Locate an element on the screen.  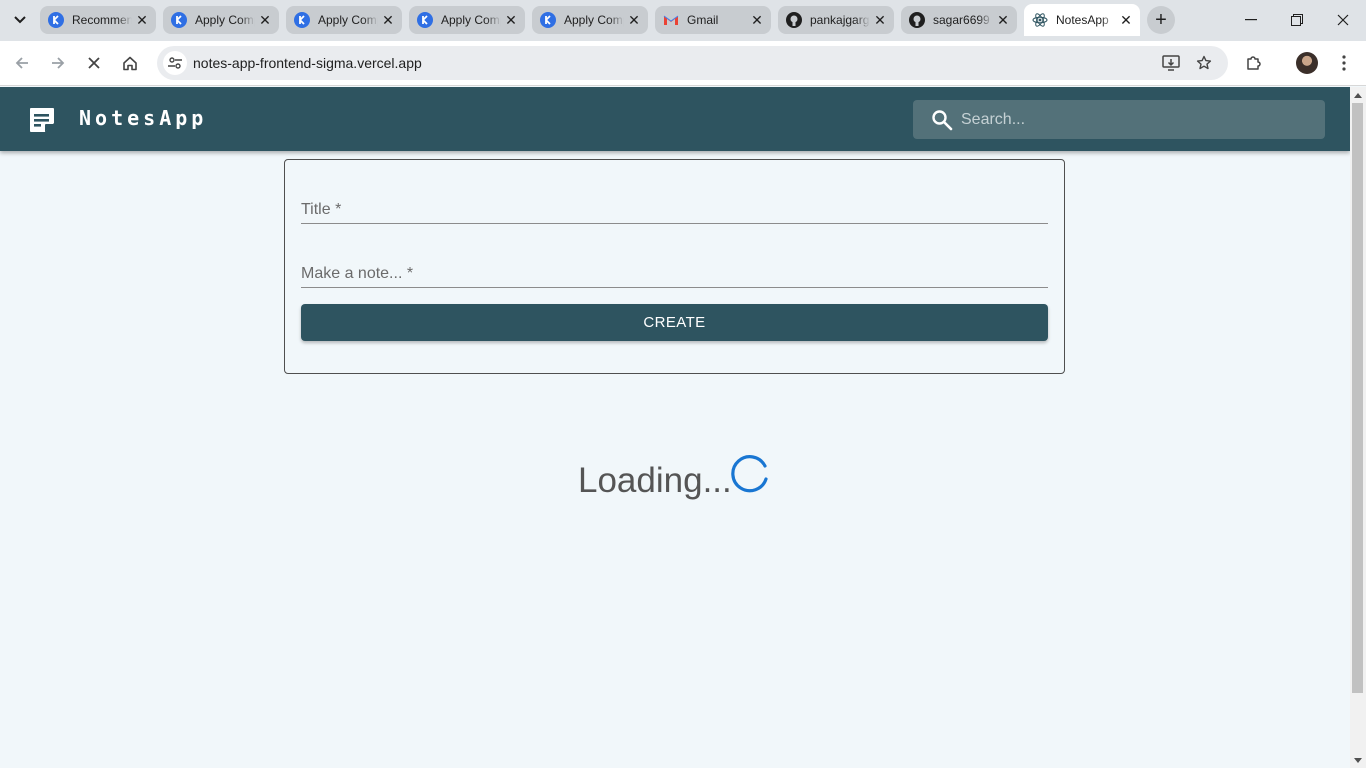
minimize-icon is located at coordinates (1251, 20).